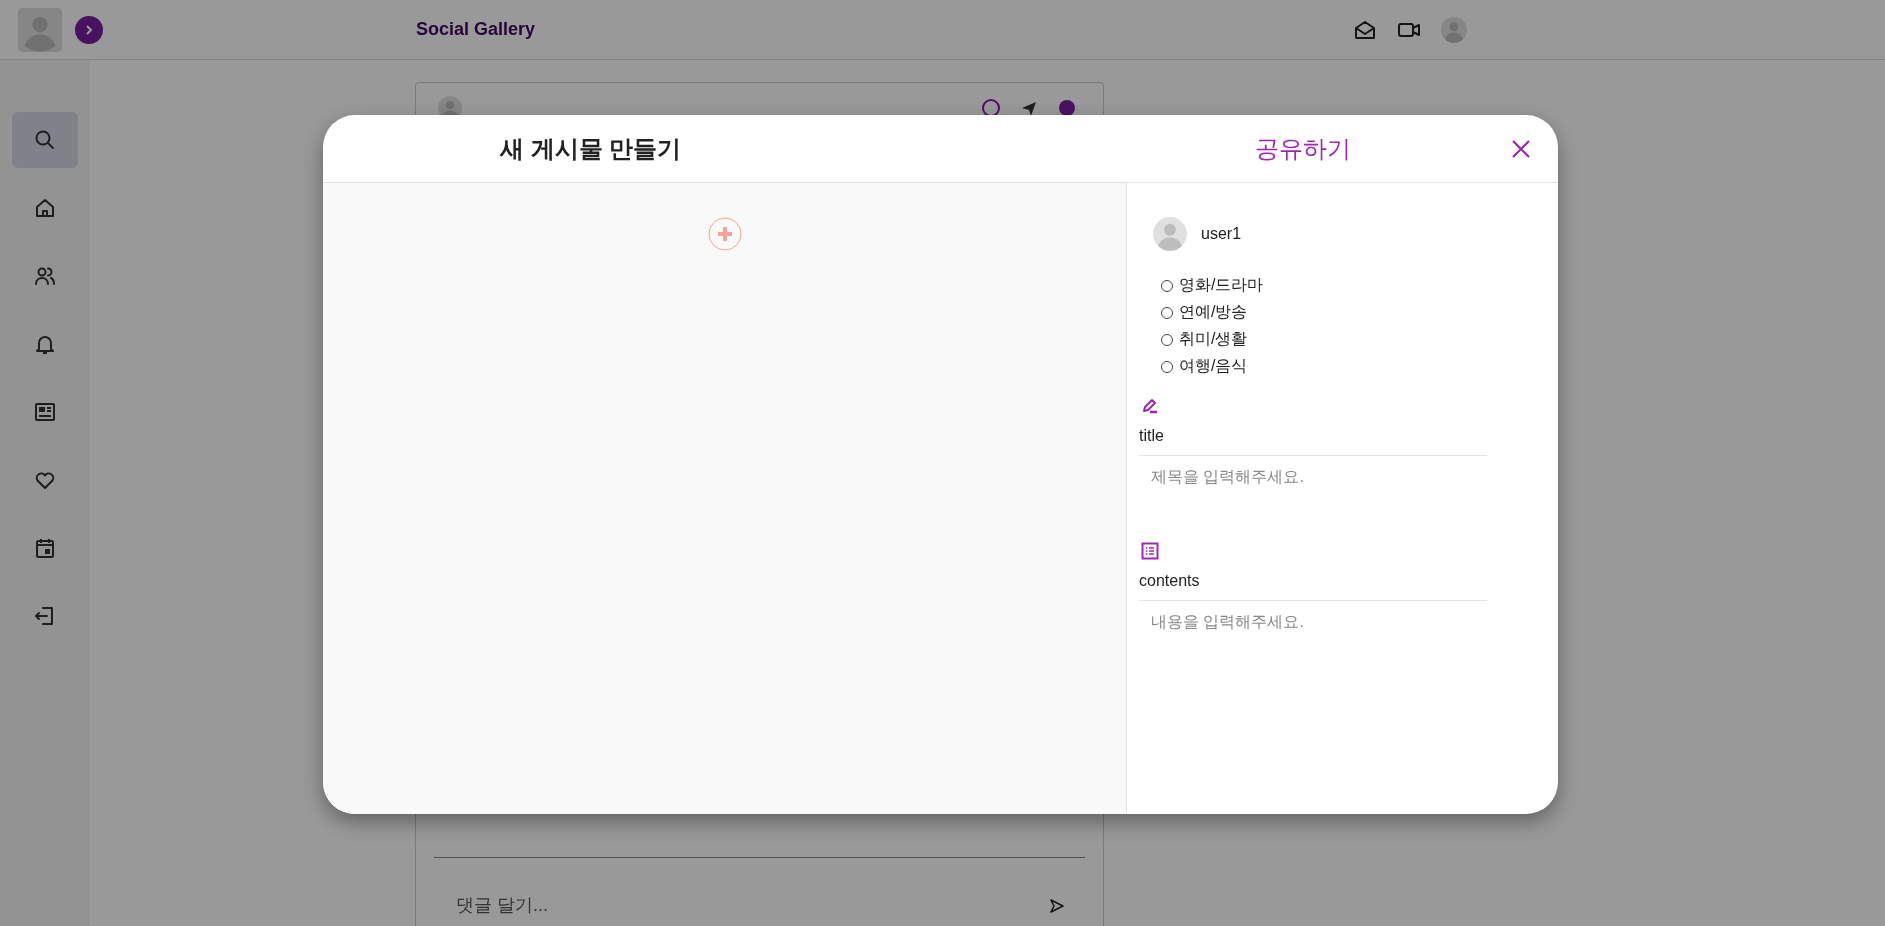  I want to click on username: user1, so click(1221, 234).